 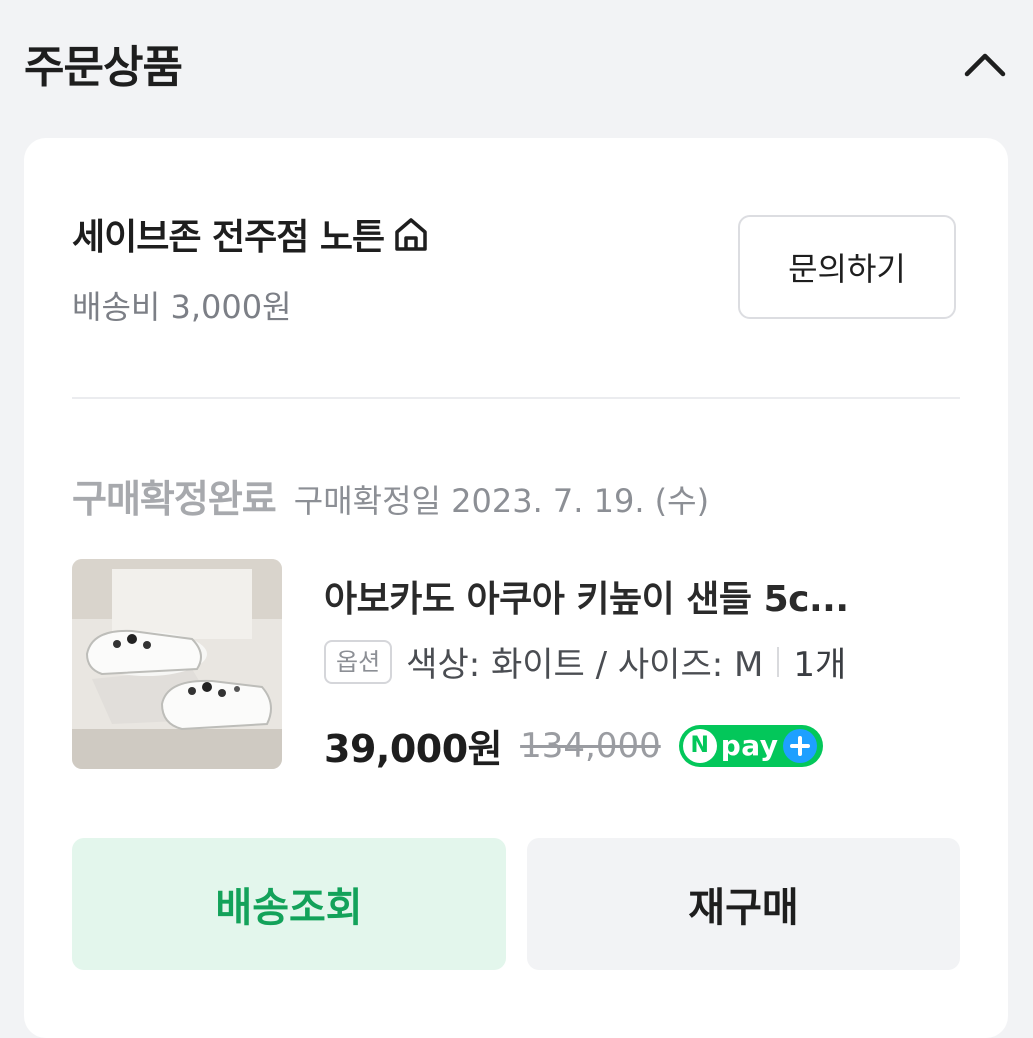 I want to click on option-badge: 옵션, so click(x=358, y=661).